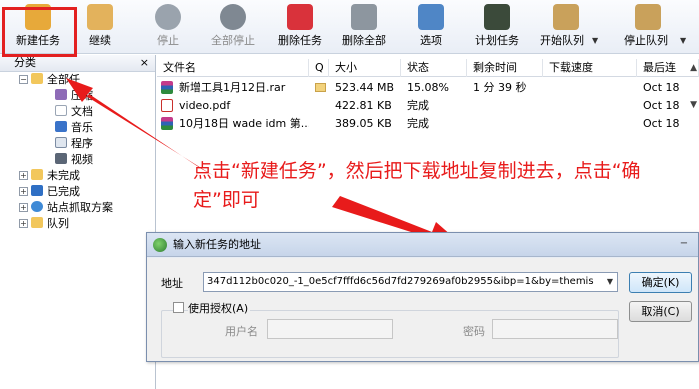 The width and height of the screenshot is (699, 389). I want to click on sidebar-item-programs: 程序, so click(74, 144).